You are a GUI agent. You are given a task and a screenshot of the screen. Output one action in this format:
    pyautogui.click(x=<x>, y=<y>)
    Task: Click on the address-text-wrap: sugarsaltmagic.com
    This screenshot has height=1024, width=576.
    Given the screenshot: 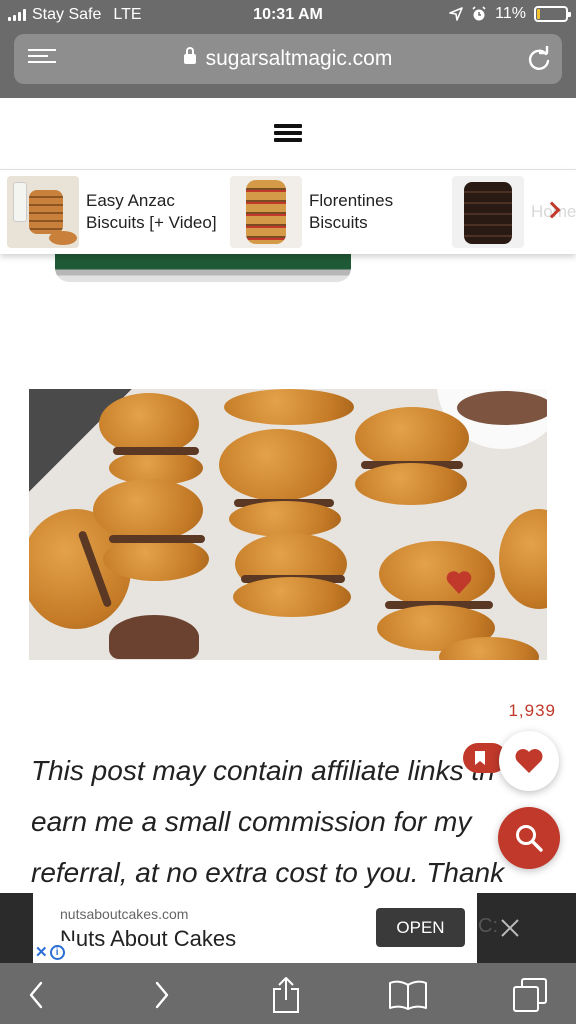 What is the action you would take?
    pyautogui.click(x=288, y=59)
    